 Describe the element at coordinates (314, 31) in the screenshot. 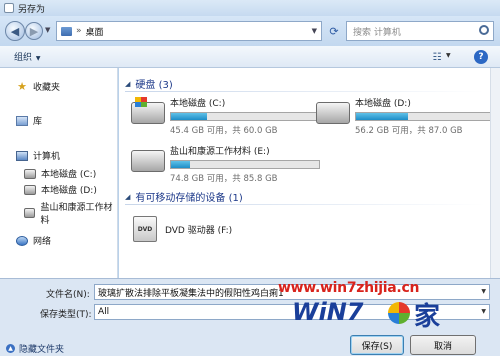

I see `path-dropdown-icon: ▼` at that location.